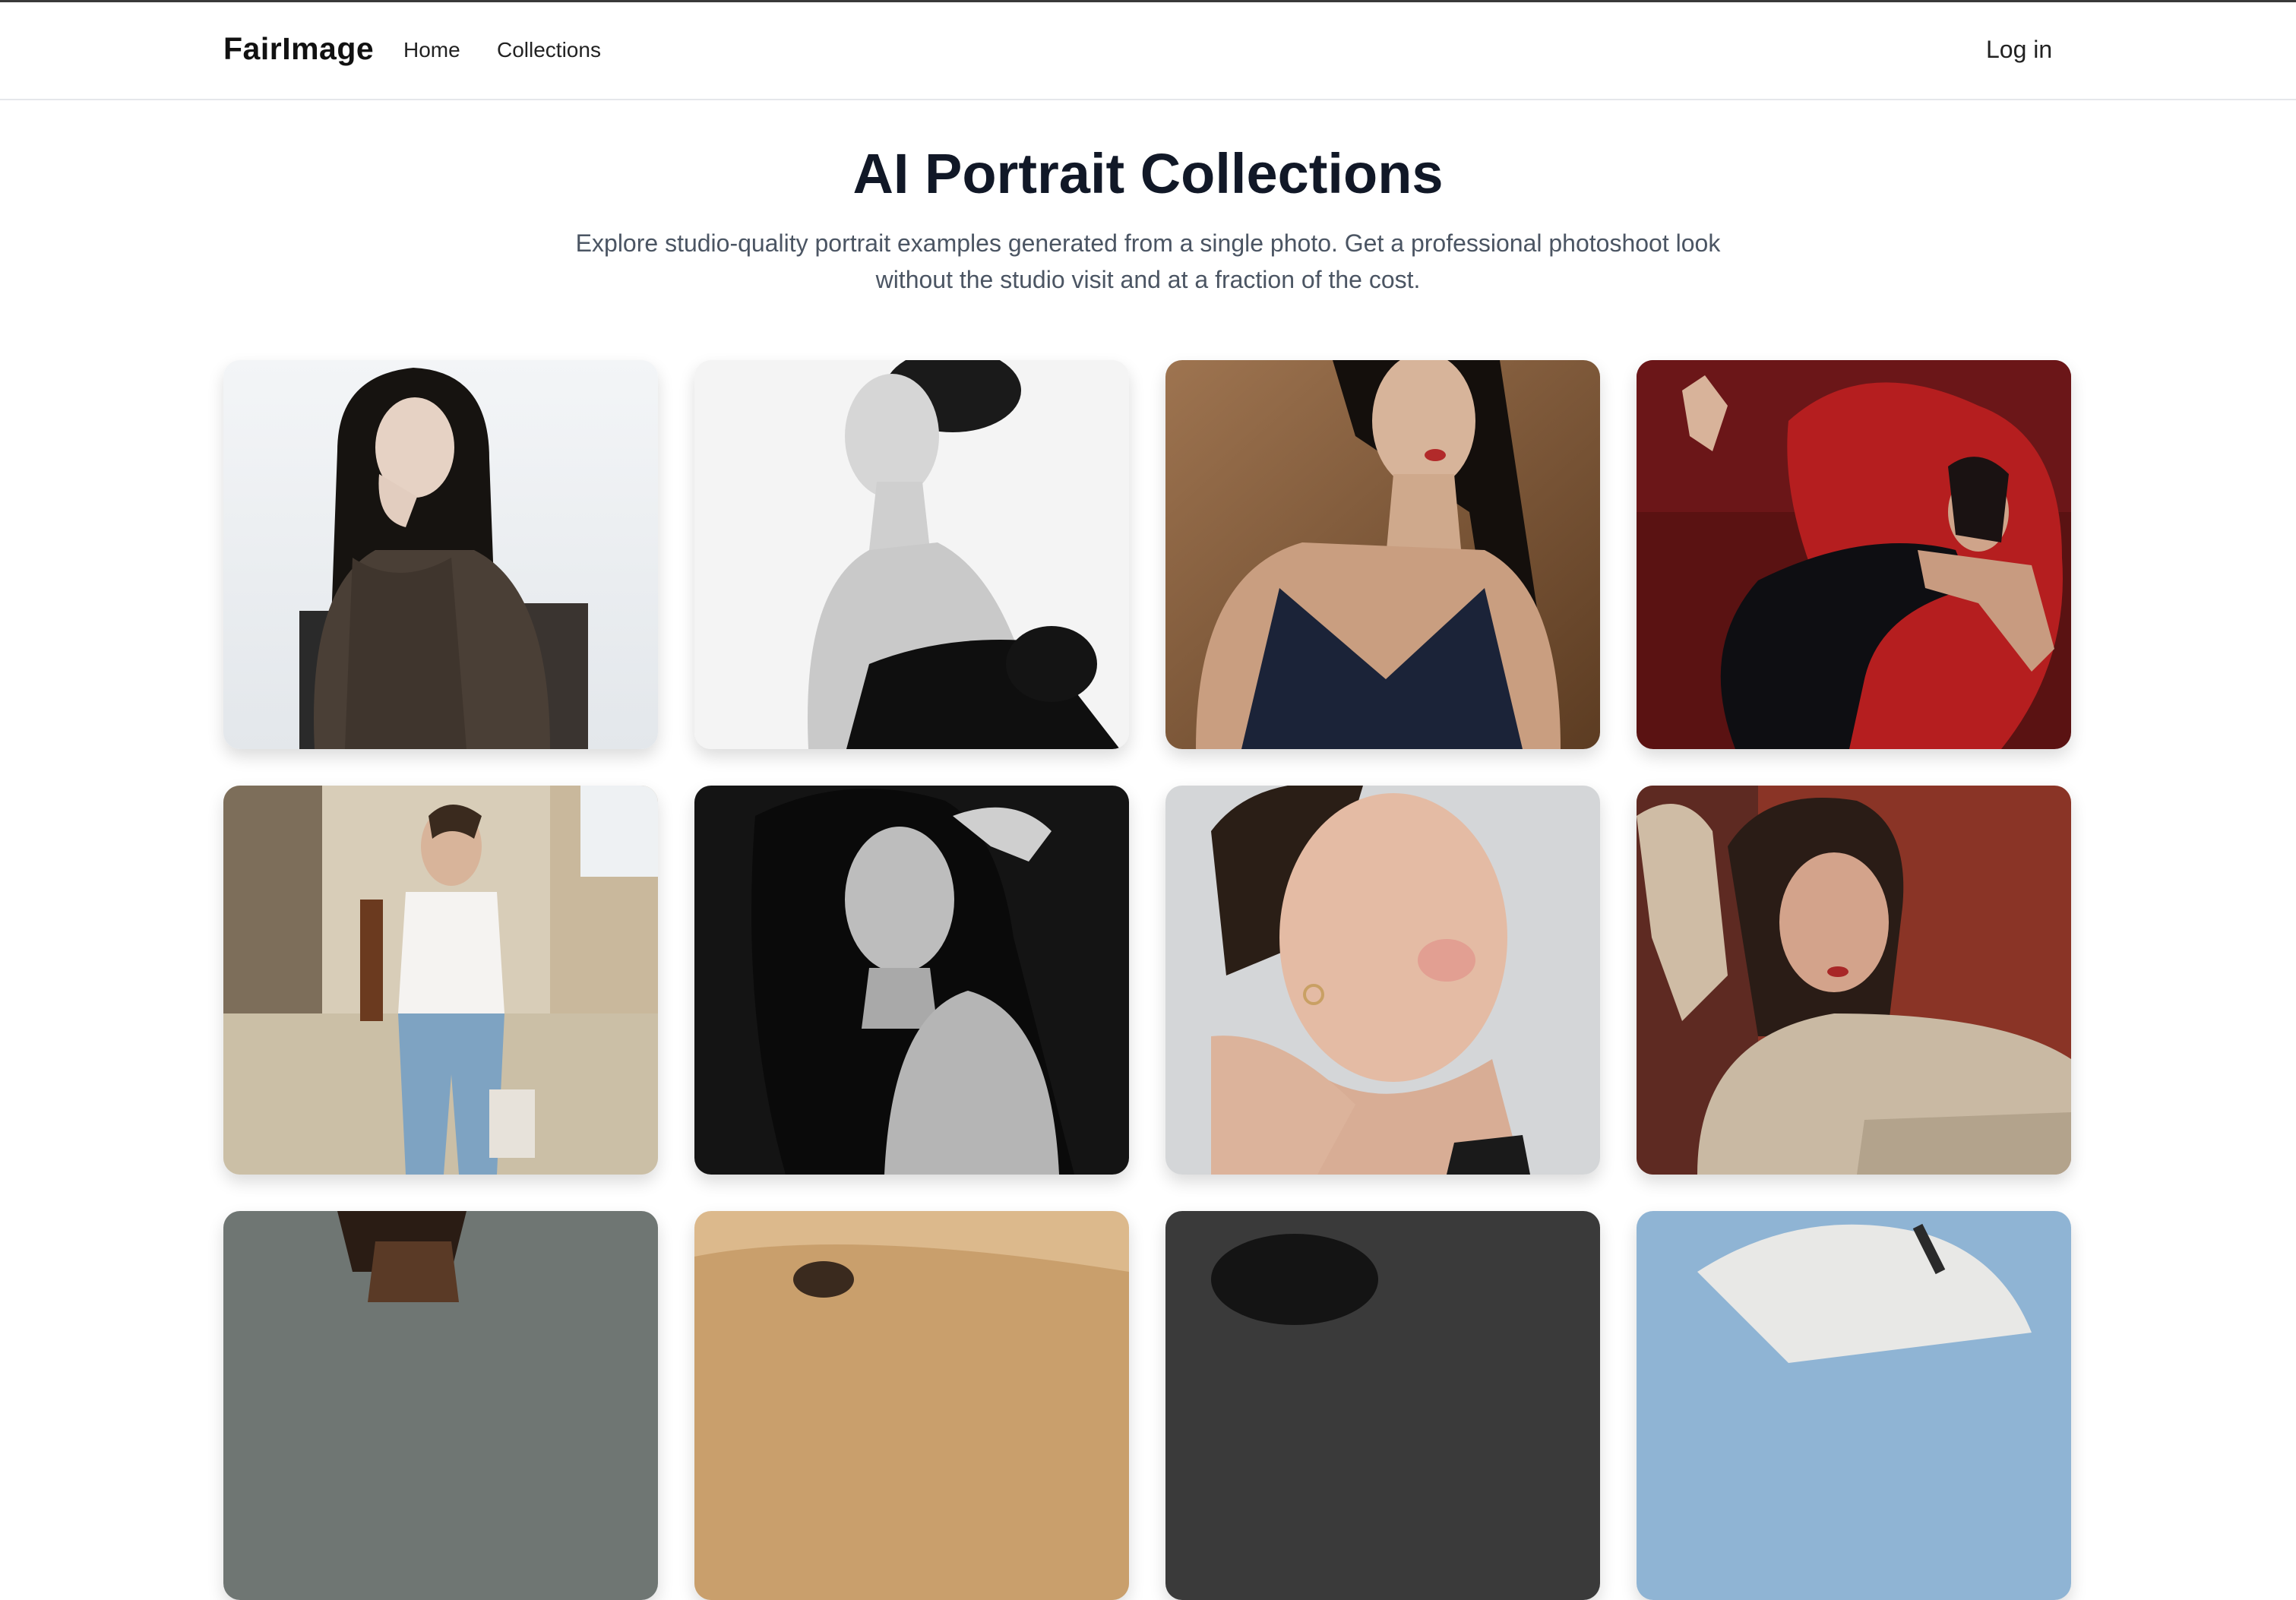 This screenshot has height=1600, width=2296. I want to click on navbar: FairImage Home Collections Log in, so click(1148, 51).